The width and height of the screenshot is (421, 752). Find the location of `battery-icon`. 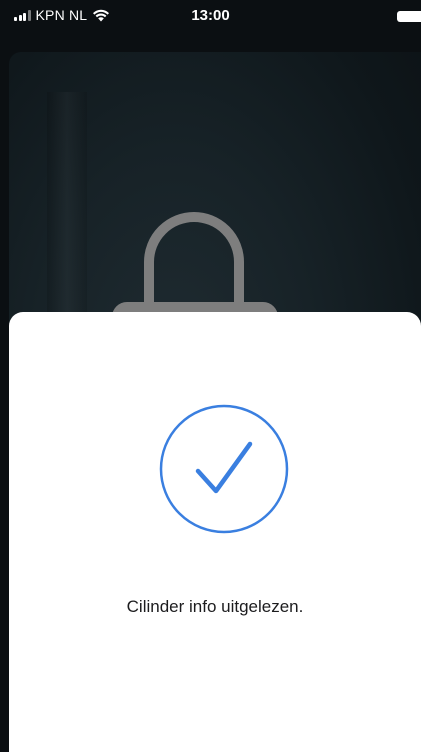

battery-icon is located at coordinates (409, 16).